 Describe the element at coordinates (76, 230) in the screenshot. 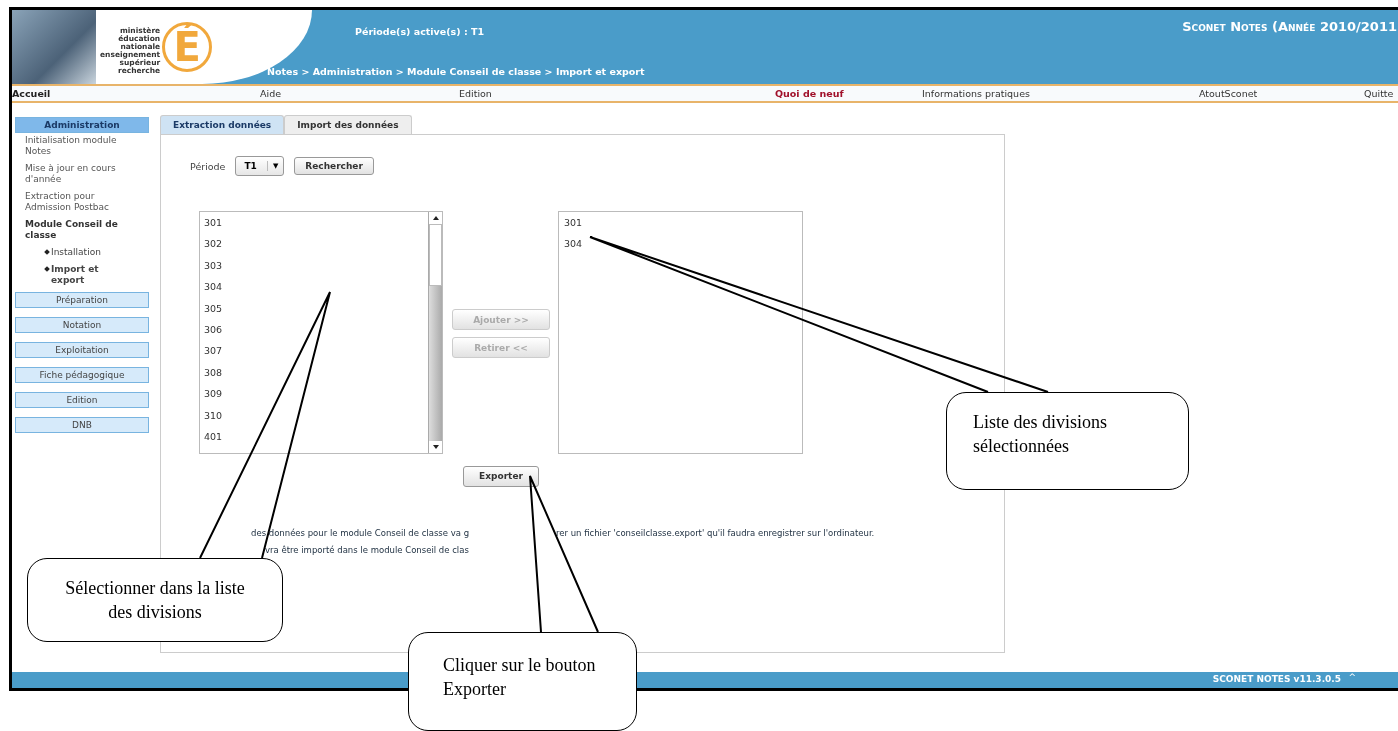

I see `sidebar-item: Module Conseil de classe` at that location.